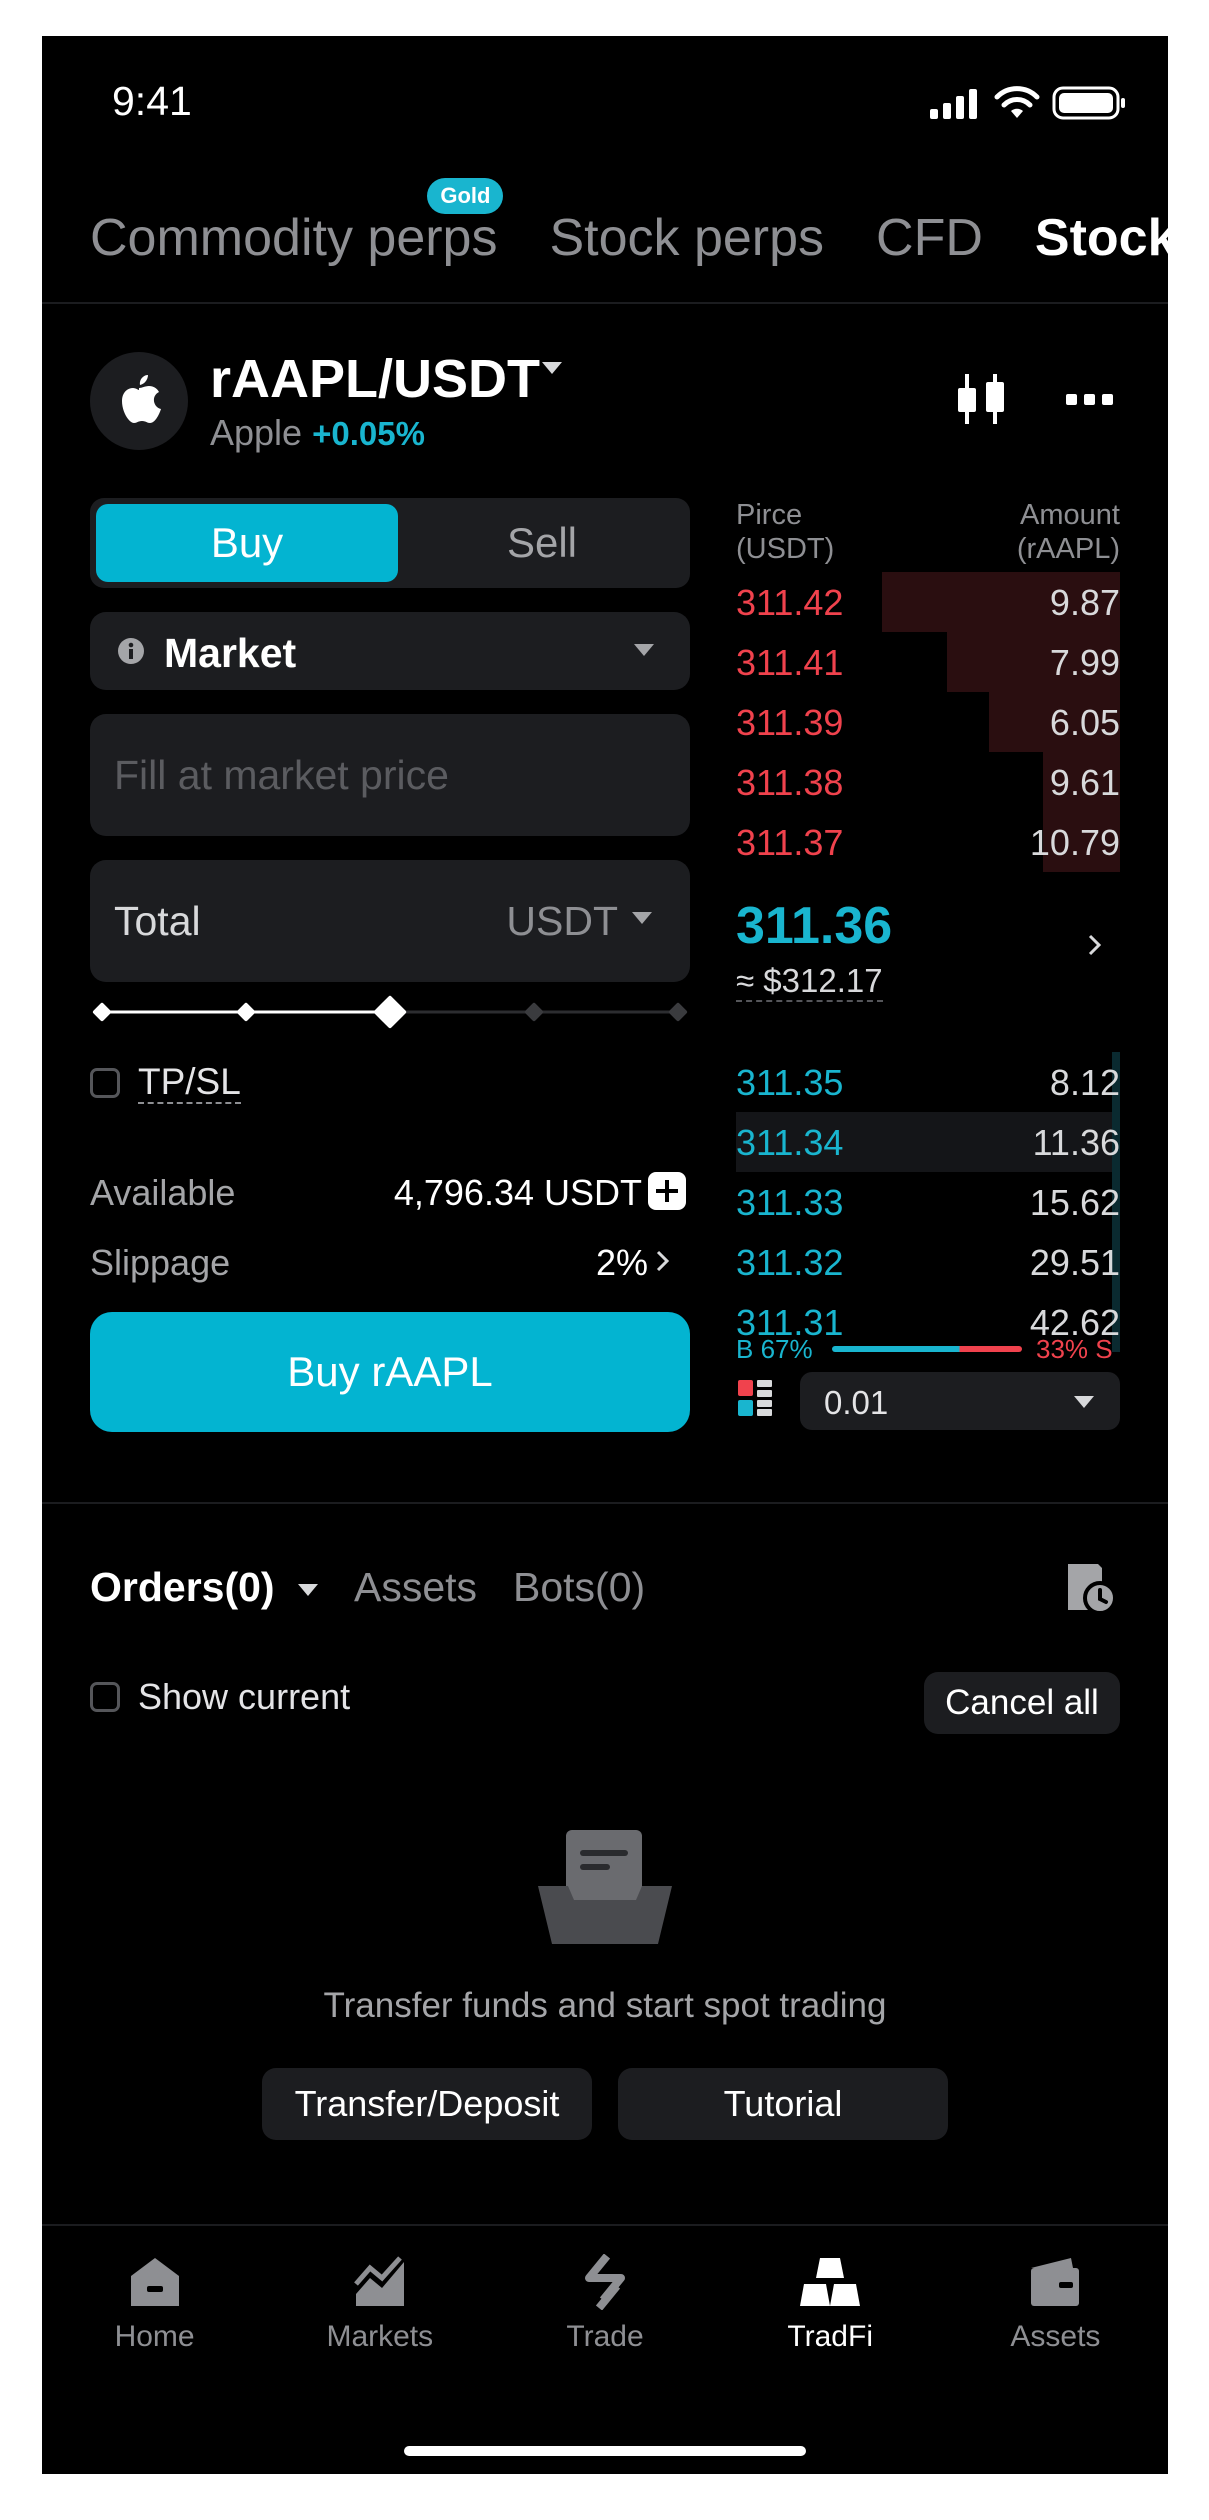 This screenshot has height=2520, width=1209. What do you see at coordinates (152, 101) in the screenshot?
I see `status-time: 9:41` at bounding box center [152, 101].